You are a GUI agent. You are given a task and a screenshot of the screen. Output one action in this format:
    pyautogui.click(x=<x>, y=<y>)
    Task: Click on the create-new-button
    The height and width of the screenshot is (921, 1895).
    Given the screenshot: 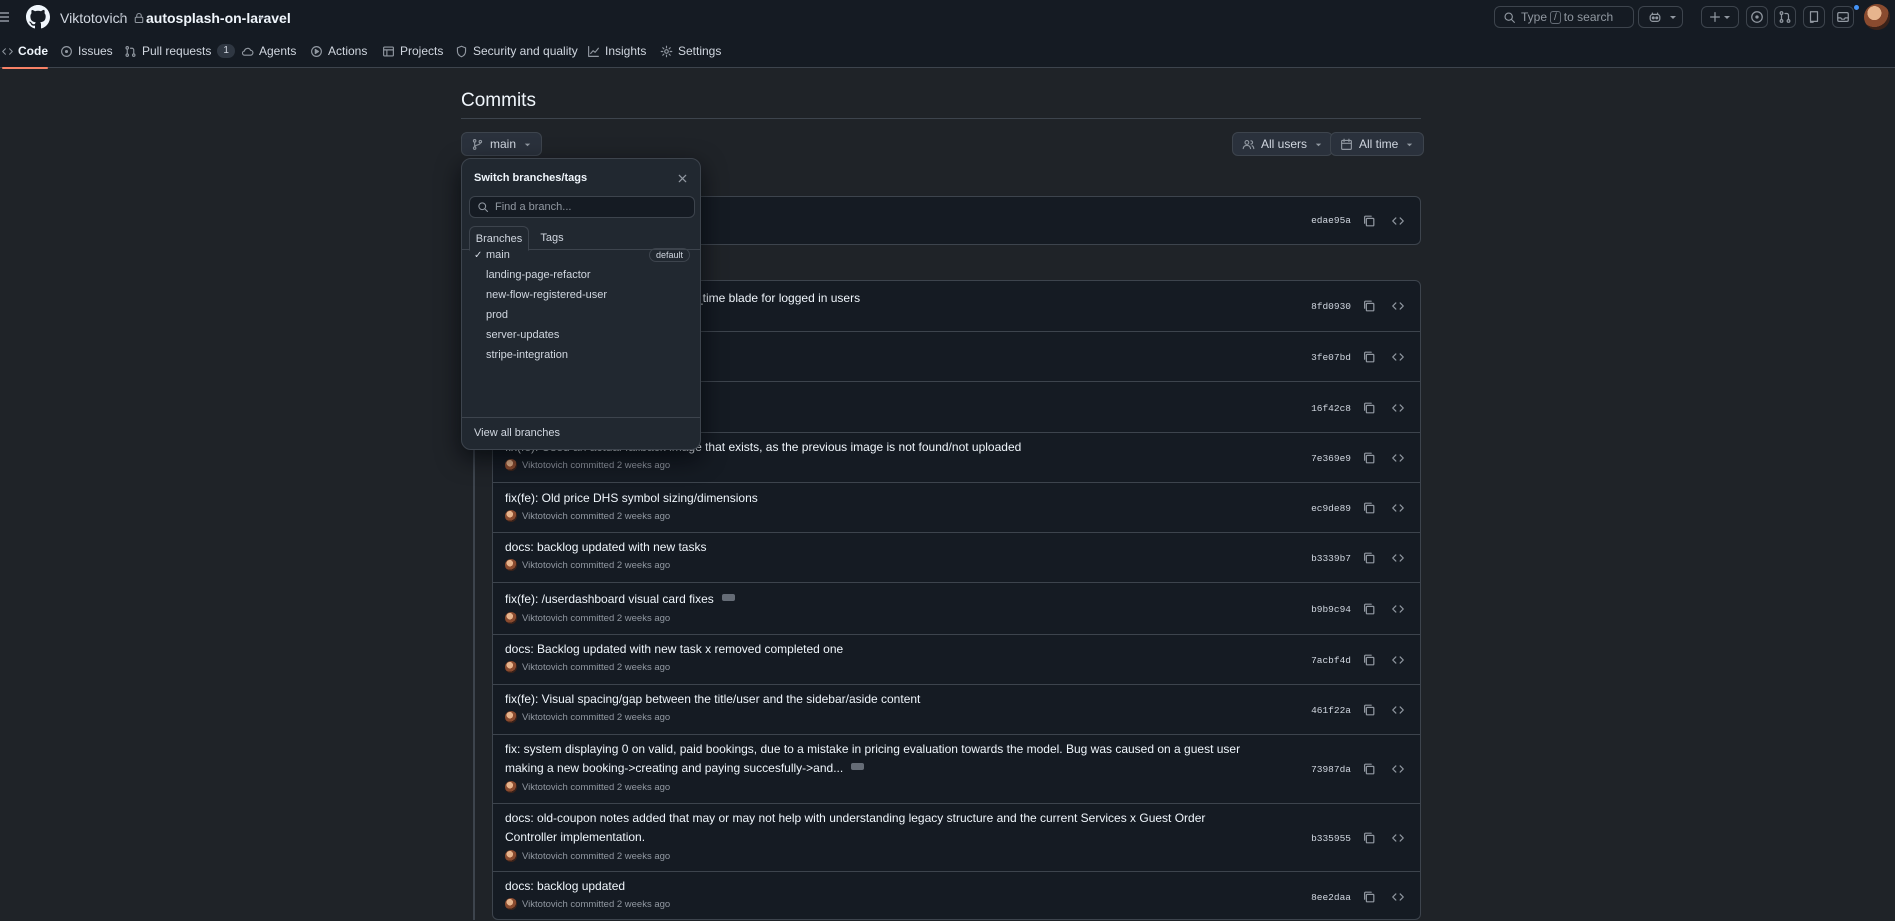 What is the action you would take?
    pyautogui.click(x=1720, y=17)
    